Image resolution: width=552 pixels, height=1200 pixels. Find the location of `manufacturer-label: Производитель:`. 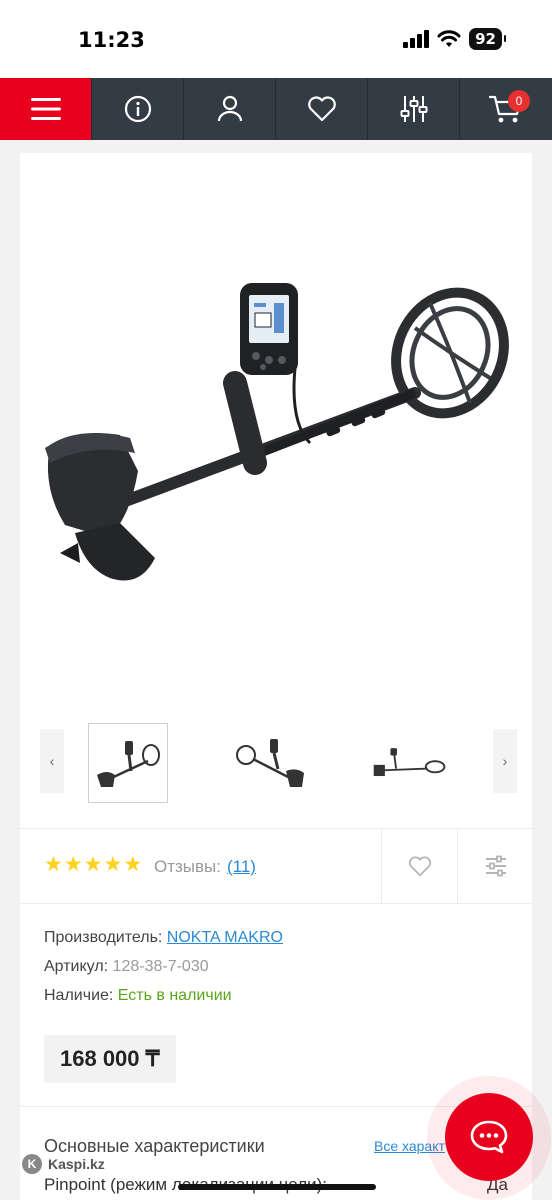

manufacturer-label: Производитель: is located at coordinates (103, 937).